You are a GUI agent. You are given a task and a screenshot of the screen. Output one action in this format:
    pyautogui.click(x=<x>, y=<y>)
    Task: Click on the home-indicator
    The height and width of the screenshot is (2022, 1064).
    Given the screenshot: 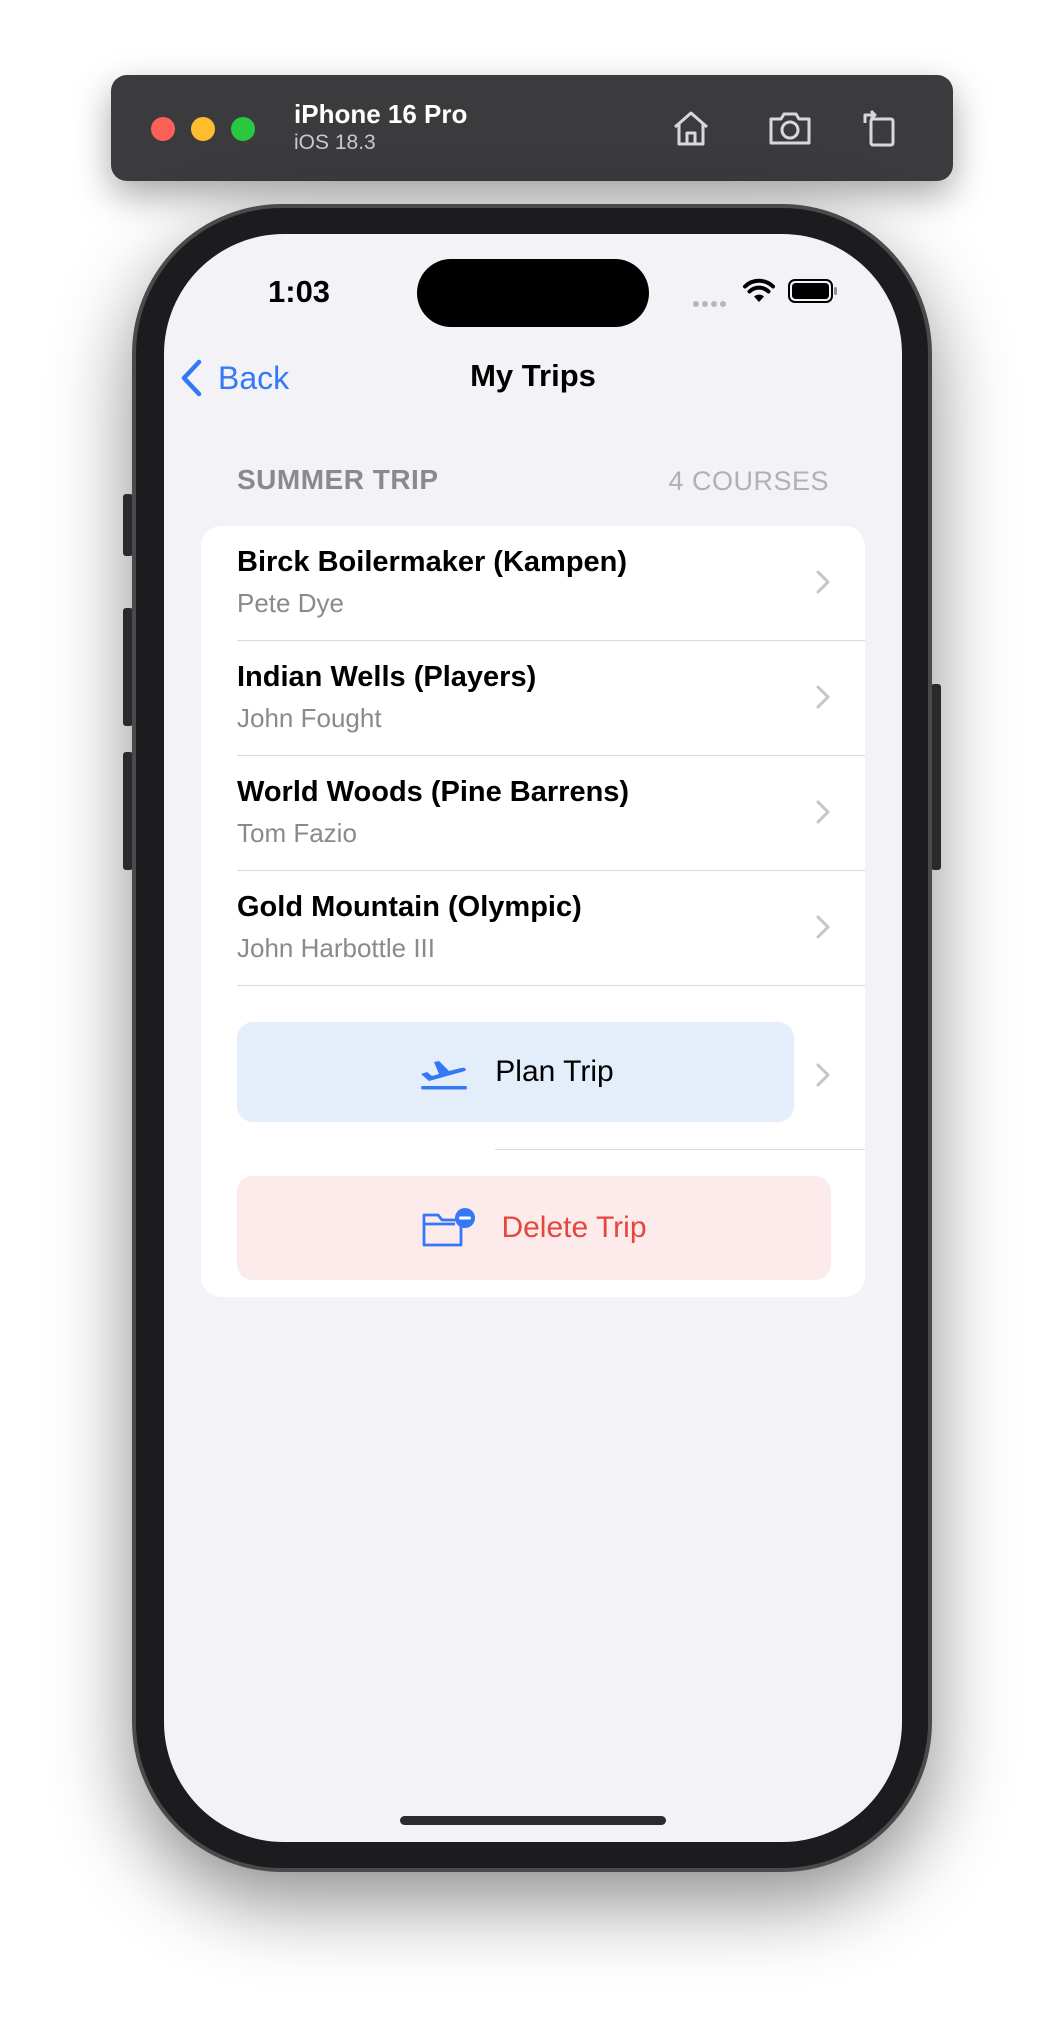 What is the action you would take?
    pyautogui.click(x=533, y=1820)
    